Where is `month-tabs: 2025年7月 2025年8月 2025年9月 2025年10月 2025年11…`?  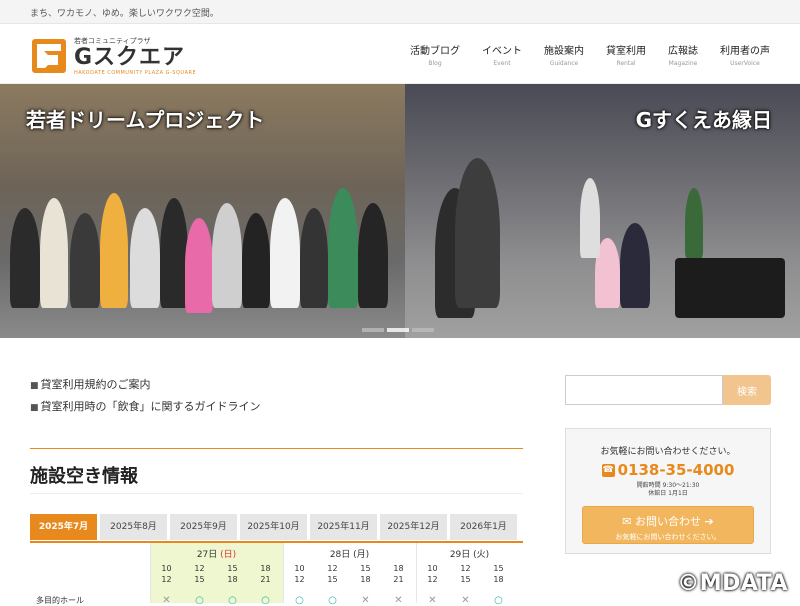
month-tabs: 2025年7月 2025年8月 2025年9月 2025年10月 2025年11… is located at coordinates (275, 527).